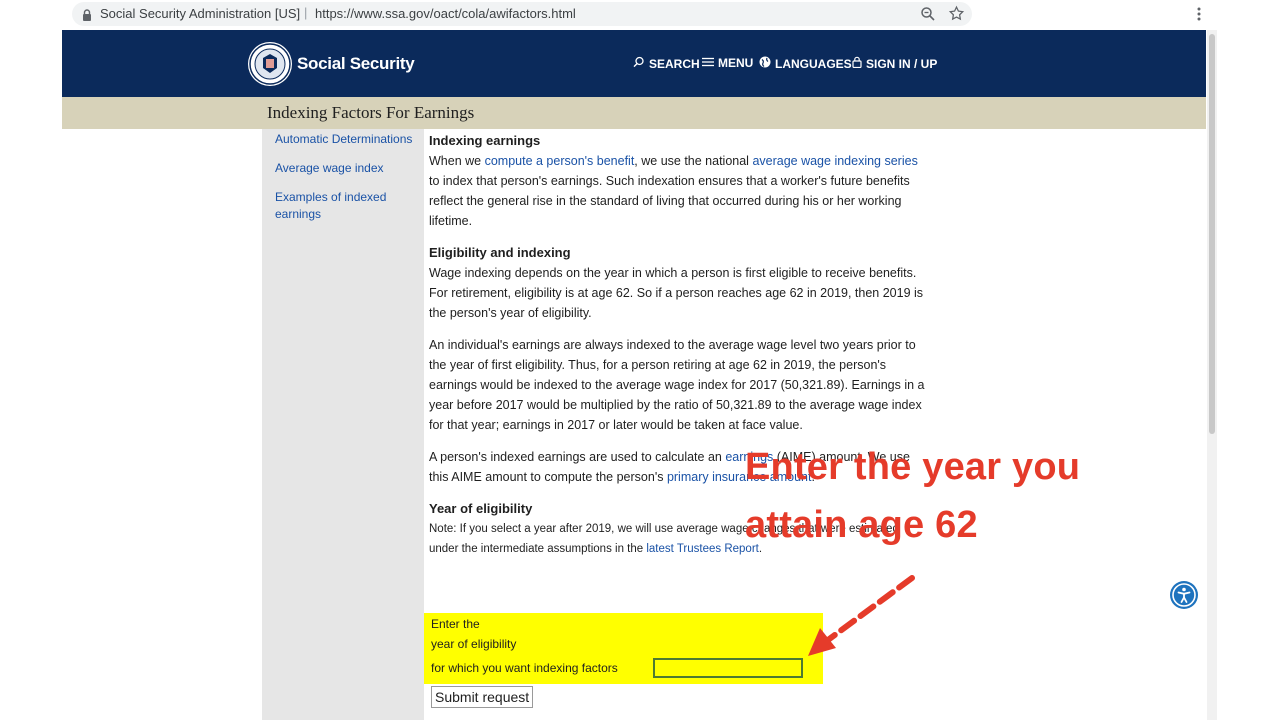 The height and width of the screenshot is (720, 1280). Describe the element at coordinates (524, 668) in the screenshot. I see `form-label-line3: for which you want indexing factors` at that location.